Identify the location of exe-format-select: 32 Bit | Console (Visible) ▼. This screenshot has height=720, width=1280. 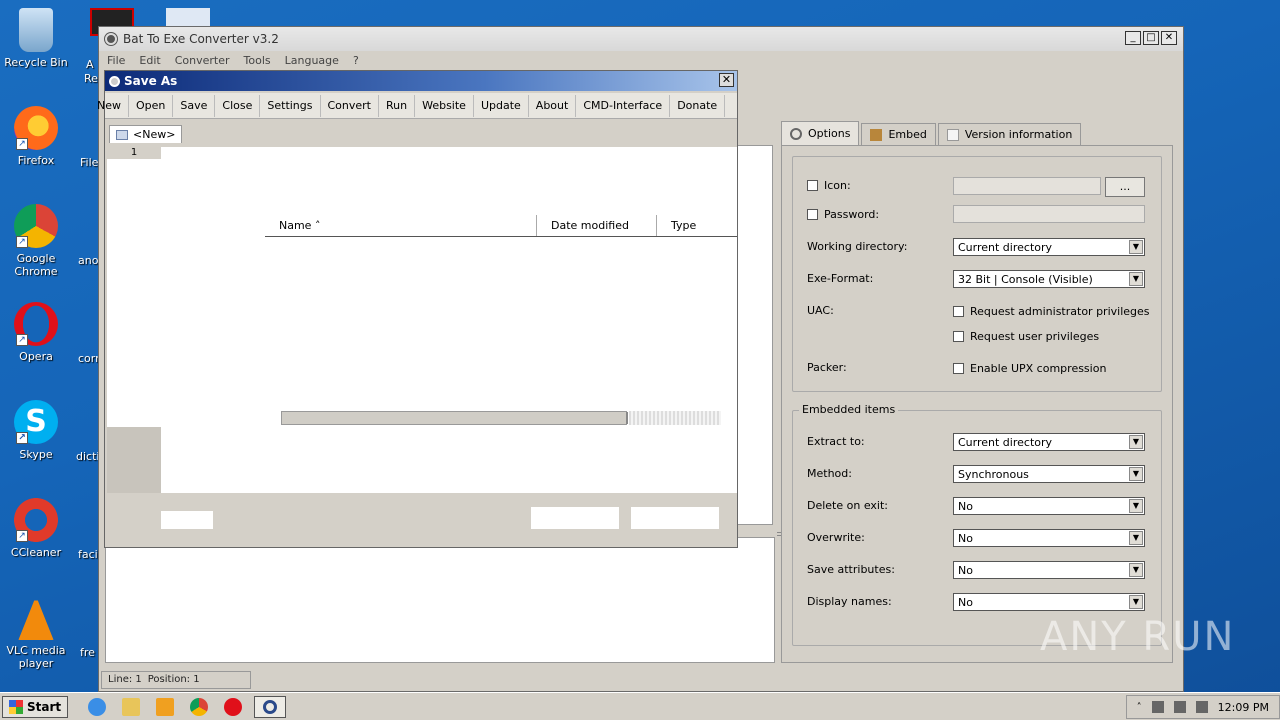
(1049, 279).